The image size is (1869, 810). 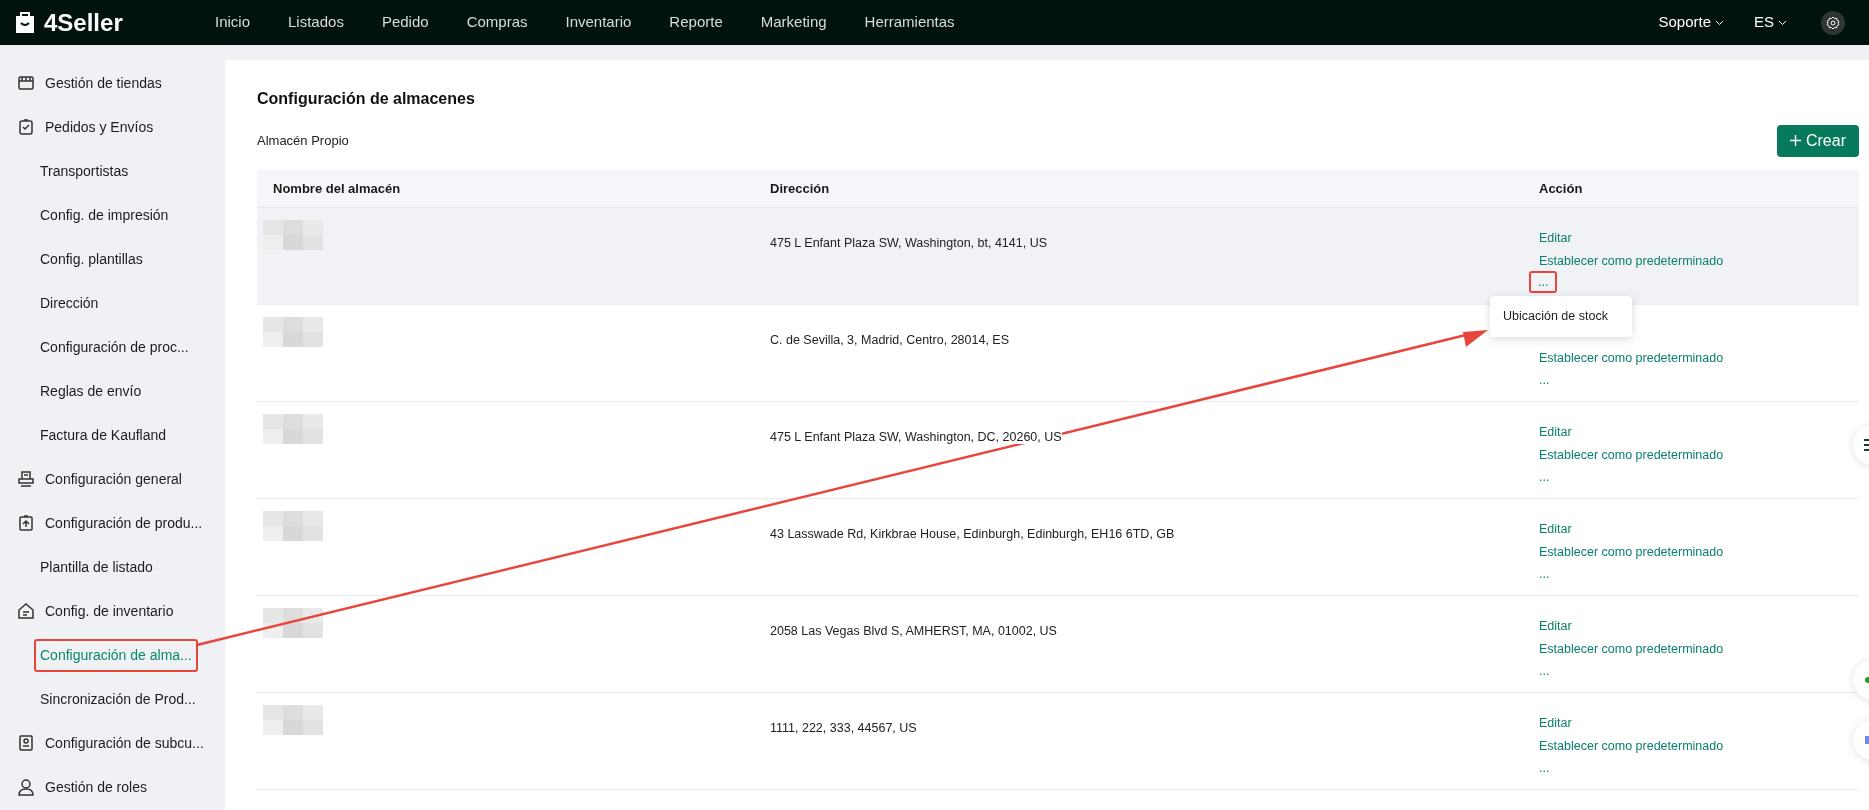 I want to click on sidebar-item: Transportistas, so click(x=84, y=171).